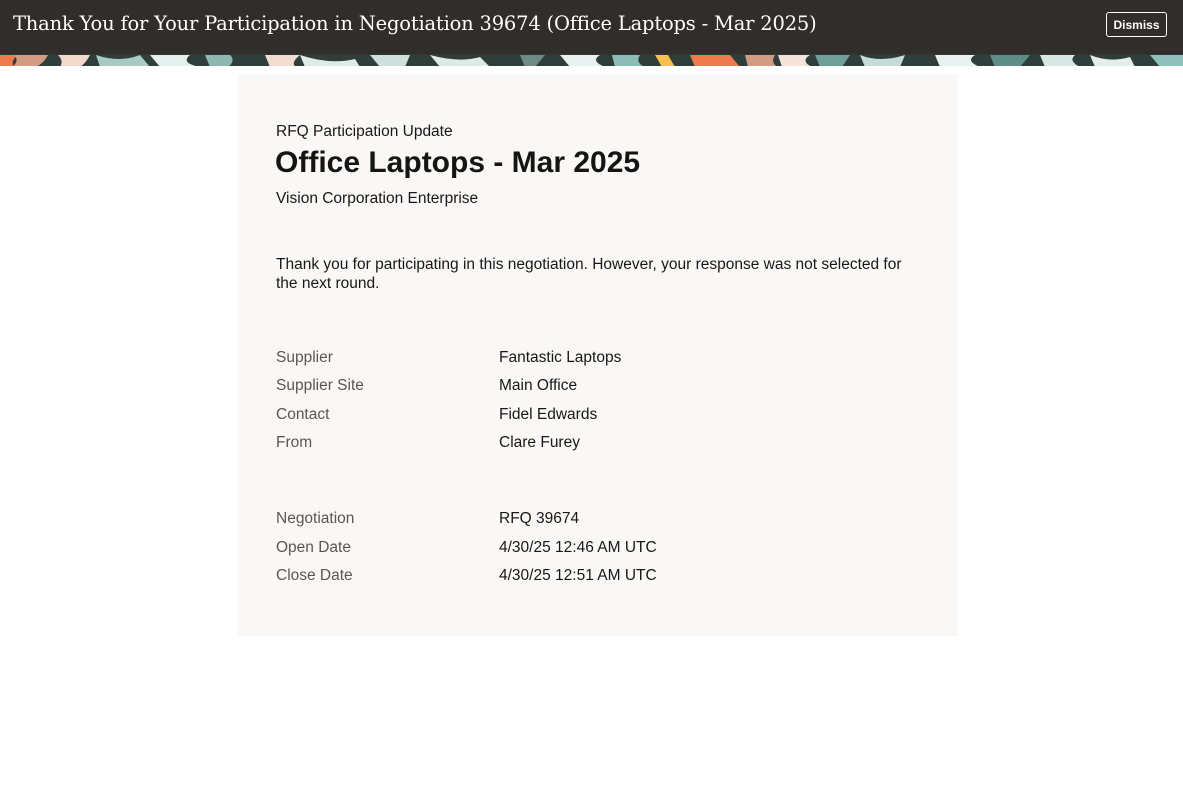  I want to click on detail-row-contact: Contact Fidel Edwards, so click(596, 416).